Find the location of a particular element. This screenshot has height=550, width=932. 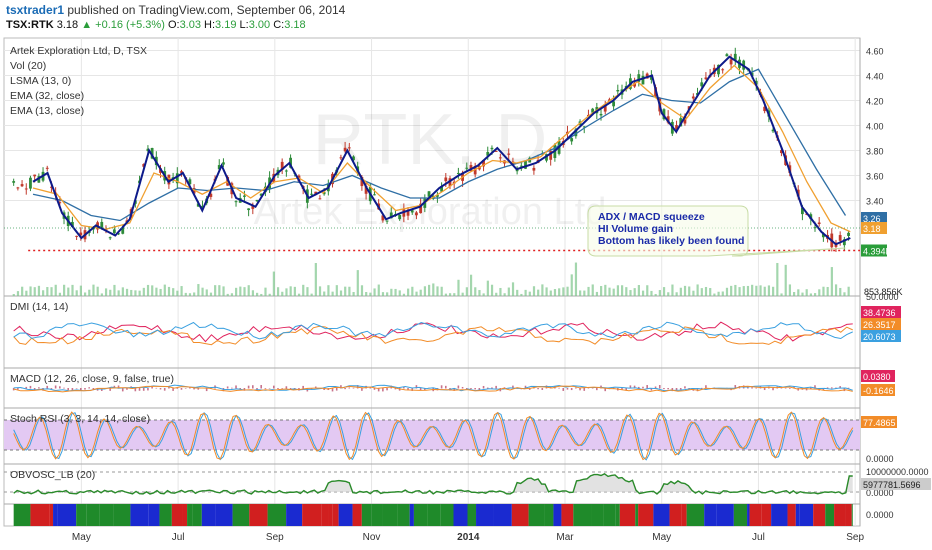

username-link: tsxtrader1 is located at coordinates (35, 10).